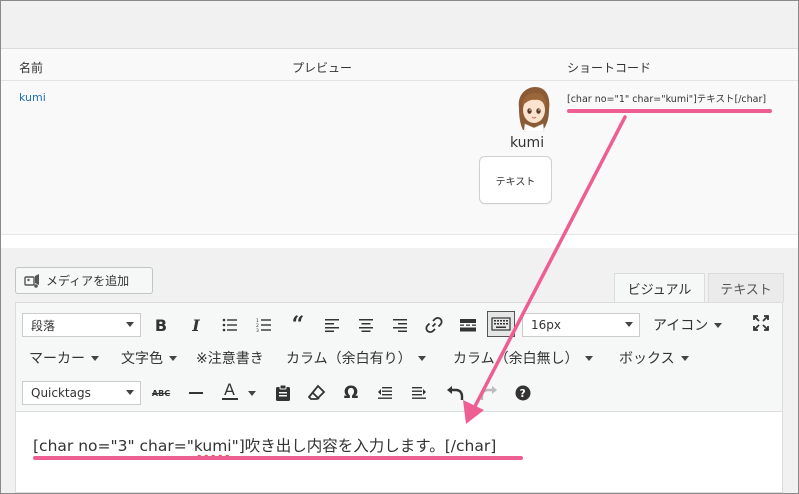  I want to click on align-right-icon, so click(400, 325).